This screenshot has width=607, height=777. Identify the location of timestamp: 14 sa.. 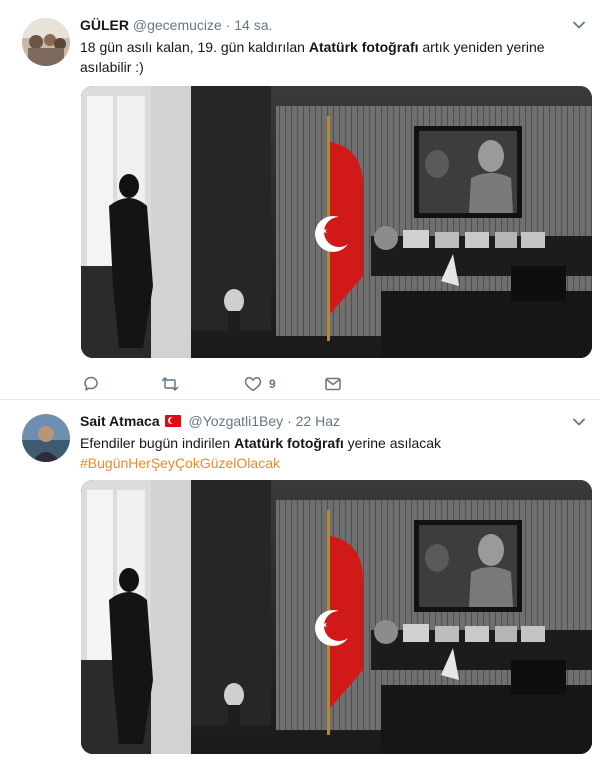
(253, 25).